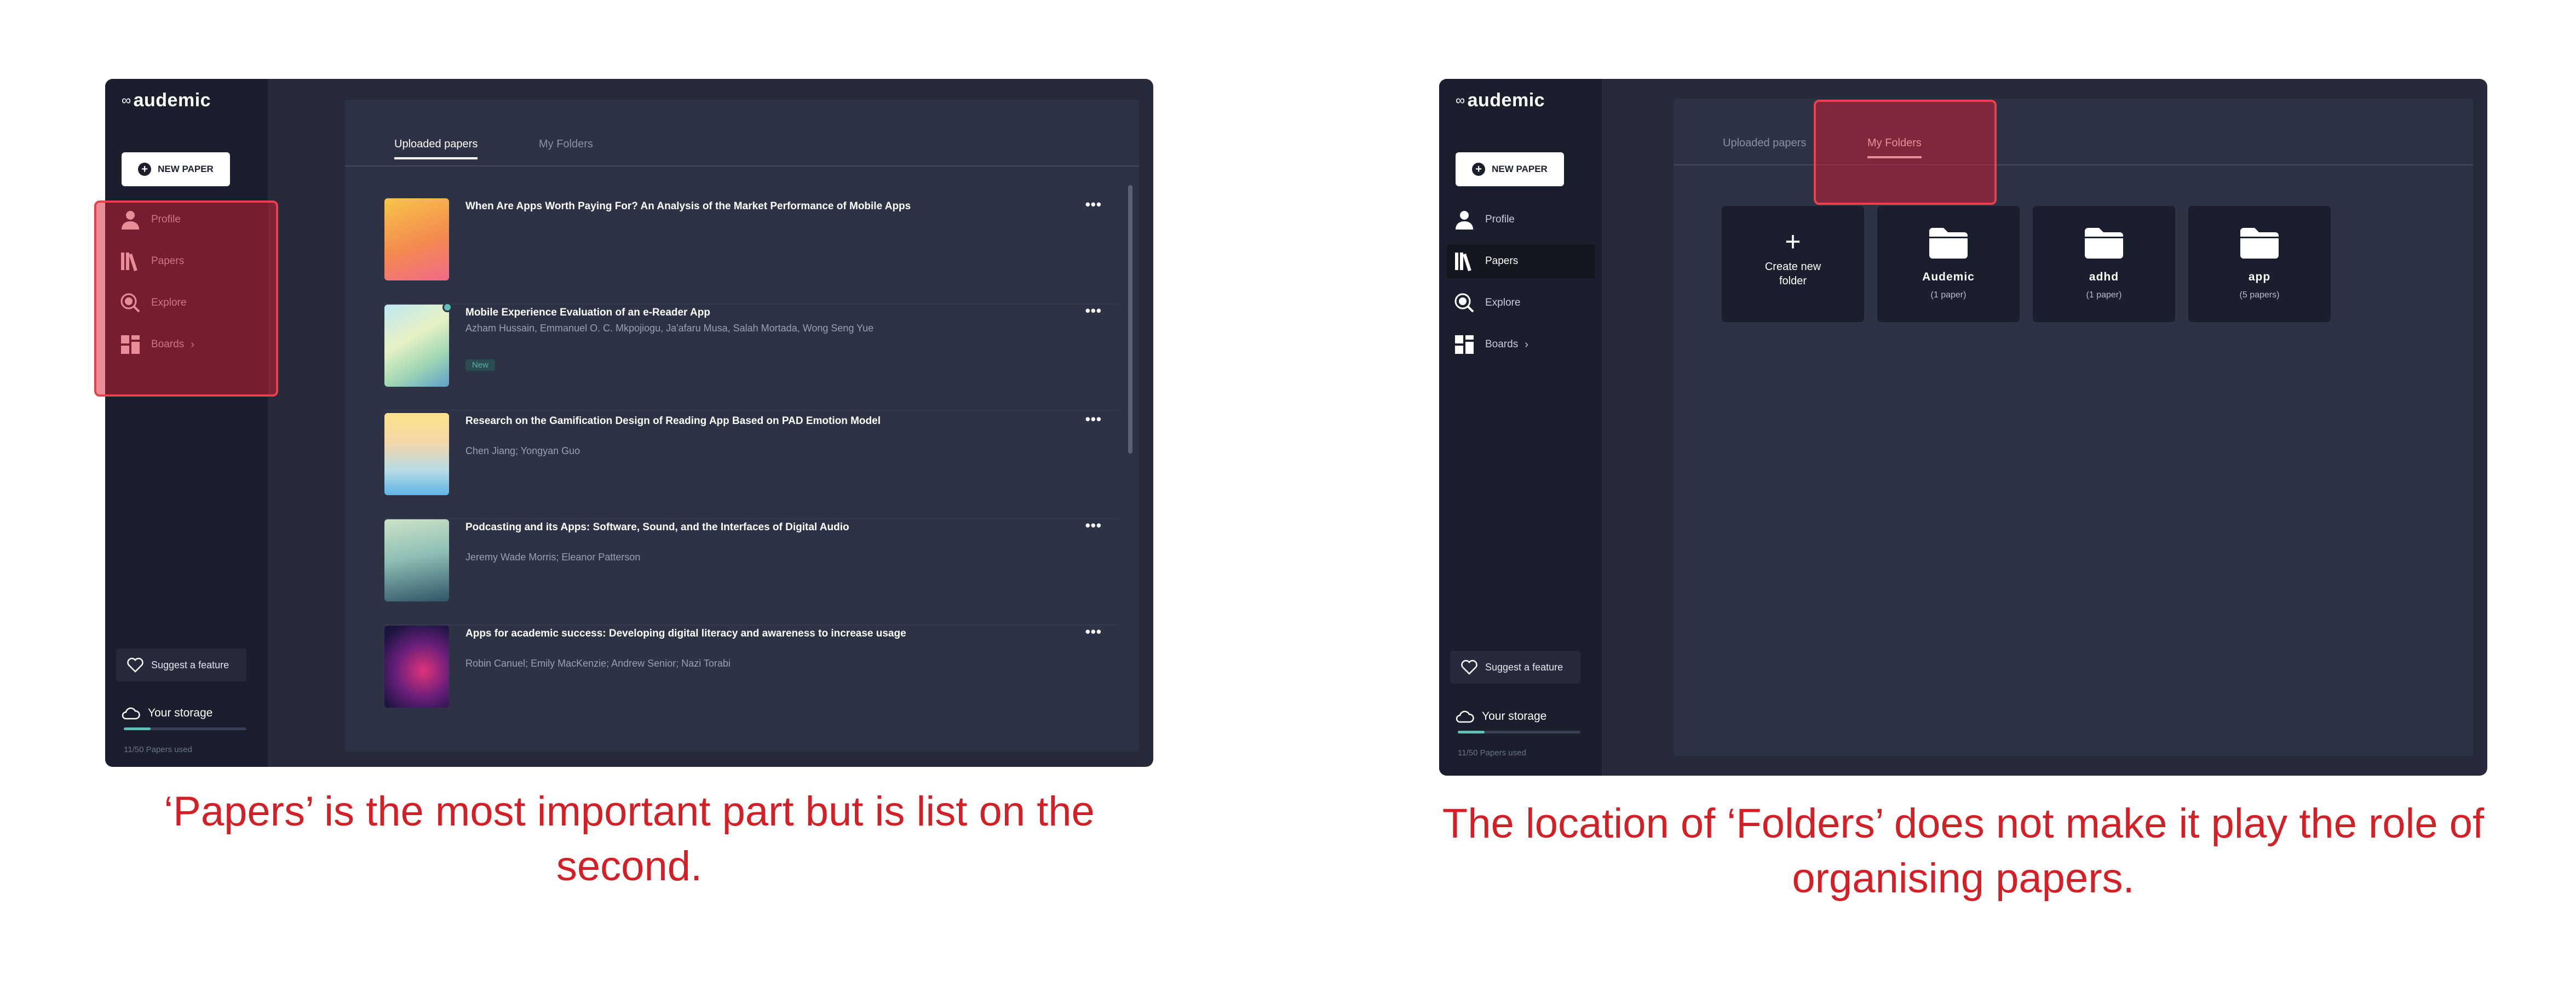 Image resolution: width=2576 pixels, height=986 pixels. I want to click on folder-name: adhd, so click(2104, 277).